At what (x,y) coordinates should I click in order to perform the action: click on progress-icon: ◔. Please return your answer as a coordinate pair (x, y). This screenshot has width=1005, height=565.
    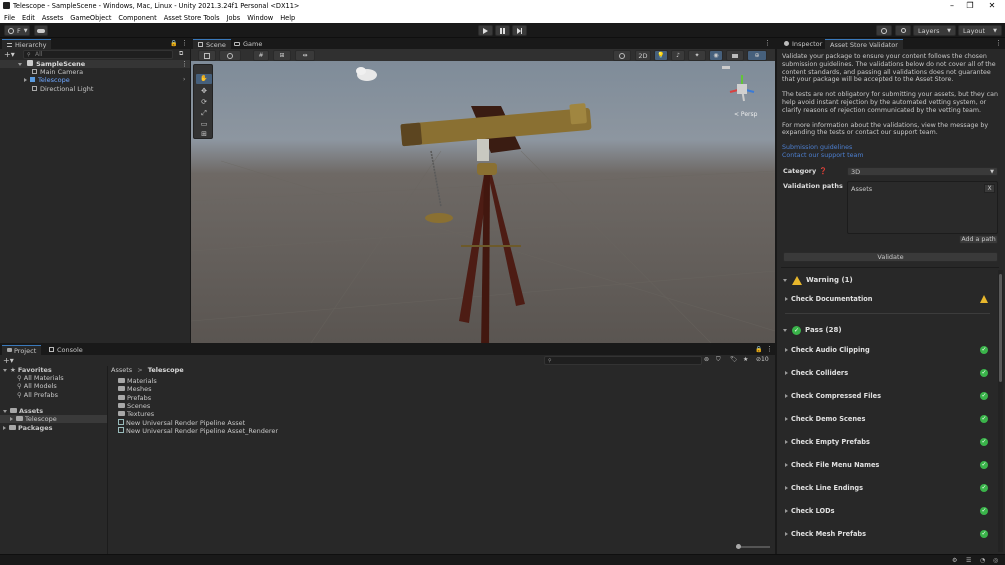
    Looking at the image, I should click on (982, 560).